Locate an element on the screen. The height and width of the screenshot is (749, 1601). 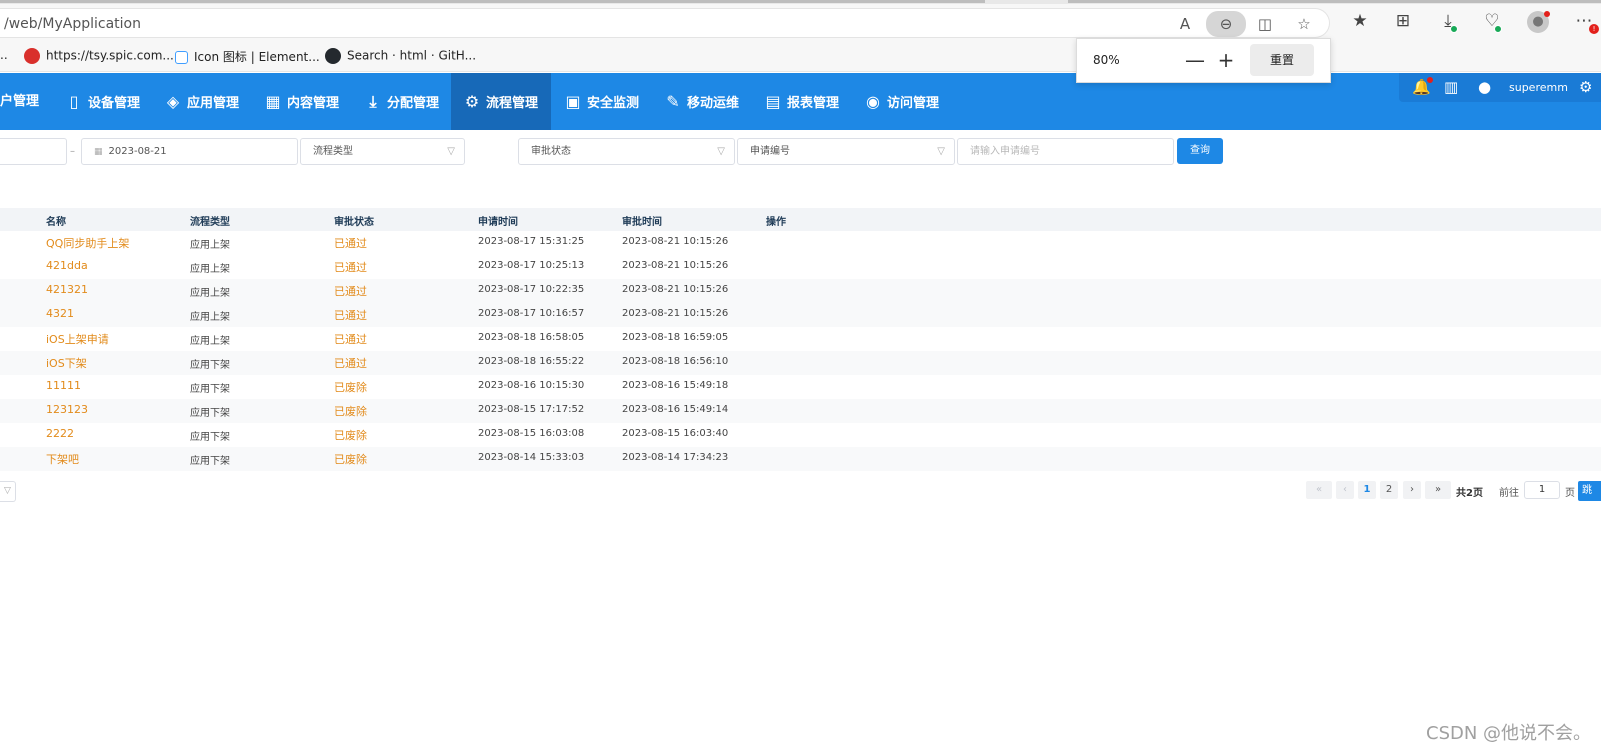
url-text: /web/MyApplication is located at coordinates (72, 24).